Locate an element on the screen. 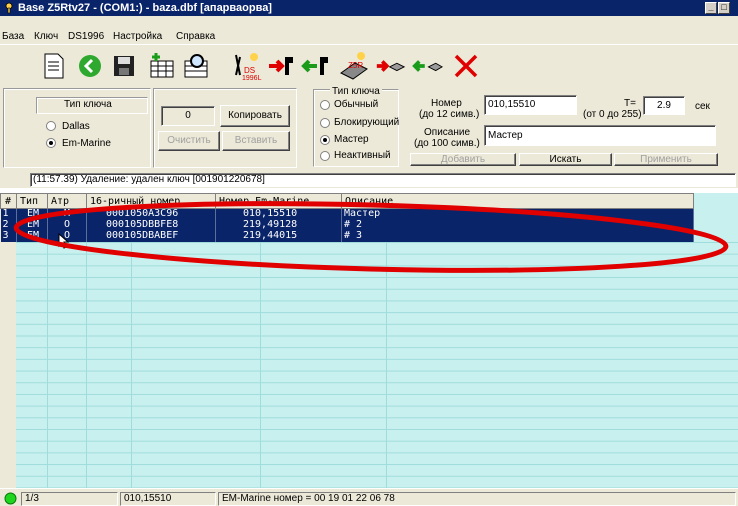 This screenshot has height=506, width=738. radio-em-marine is located at coordinates (51, 143).